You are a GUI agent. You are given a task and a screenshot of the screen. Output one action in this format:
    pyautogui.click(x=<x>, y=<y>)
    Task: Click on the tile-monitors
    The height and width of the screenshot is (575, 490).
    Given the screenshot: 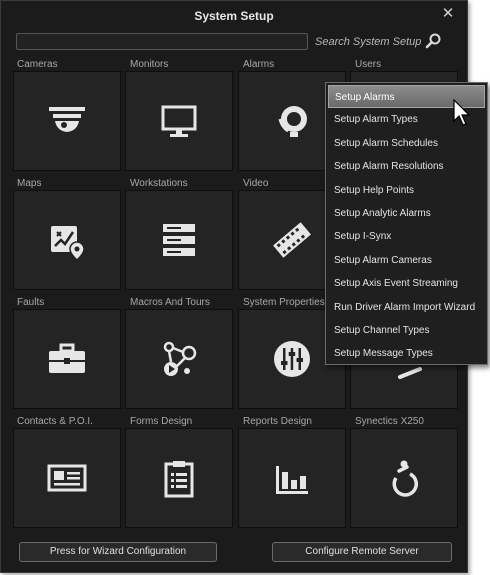 What is the action you would take?
    pyautogui.click(x=179, y=121)
    